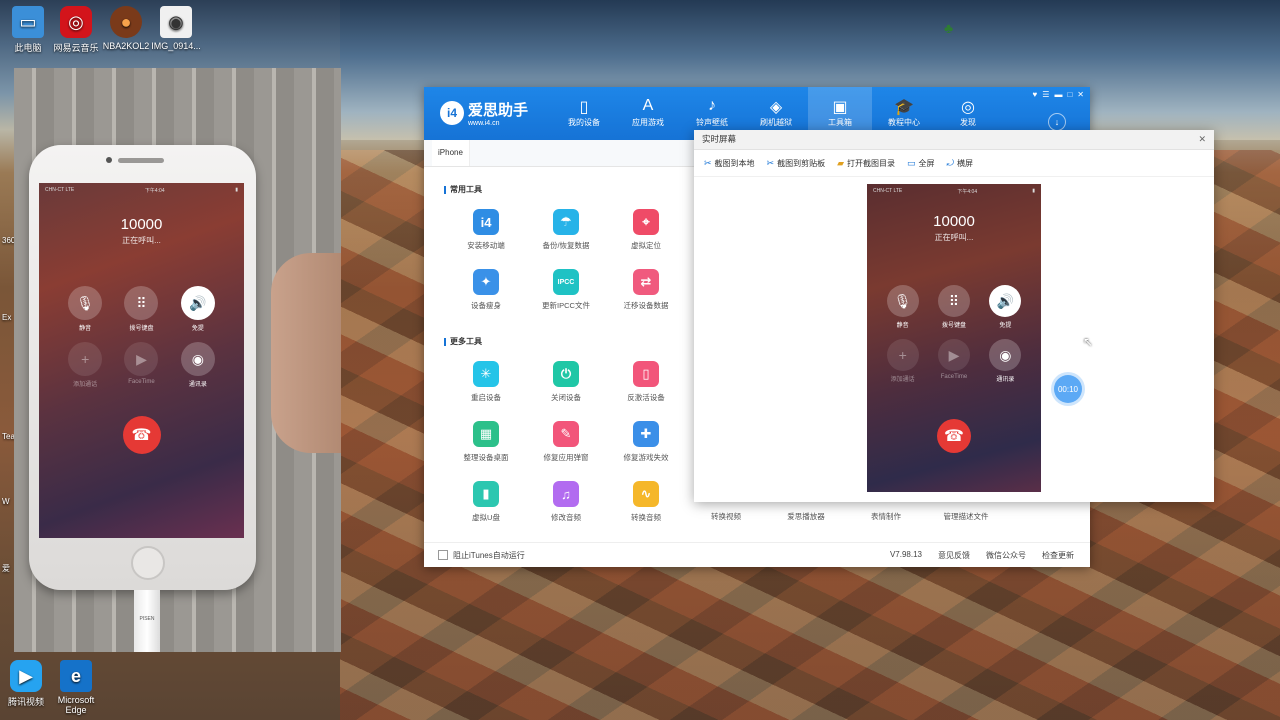 The image size is (1280, 720). I want to click on i4-mobile-icon: i4, so click(486, 222).